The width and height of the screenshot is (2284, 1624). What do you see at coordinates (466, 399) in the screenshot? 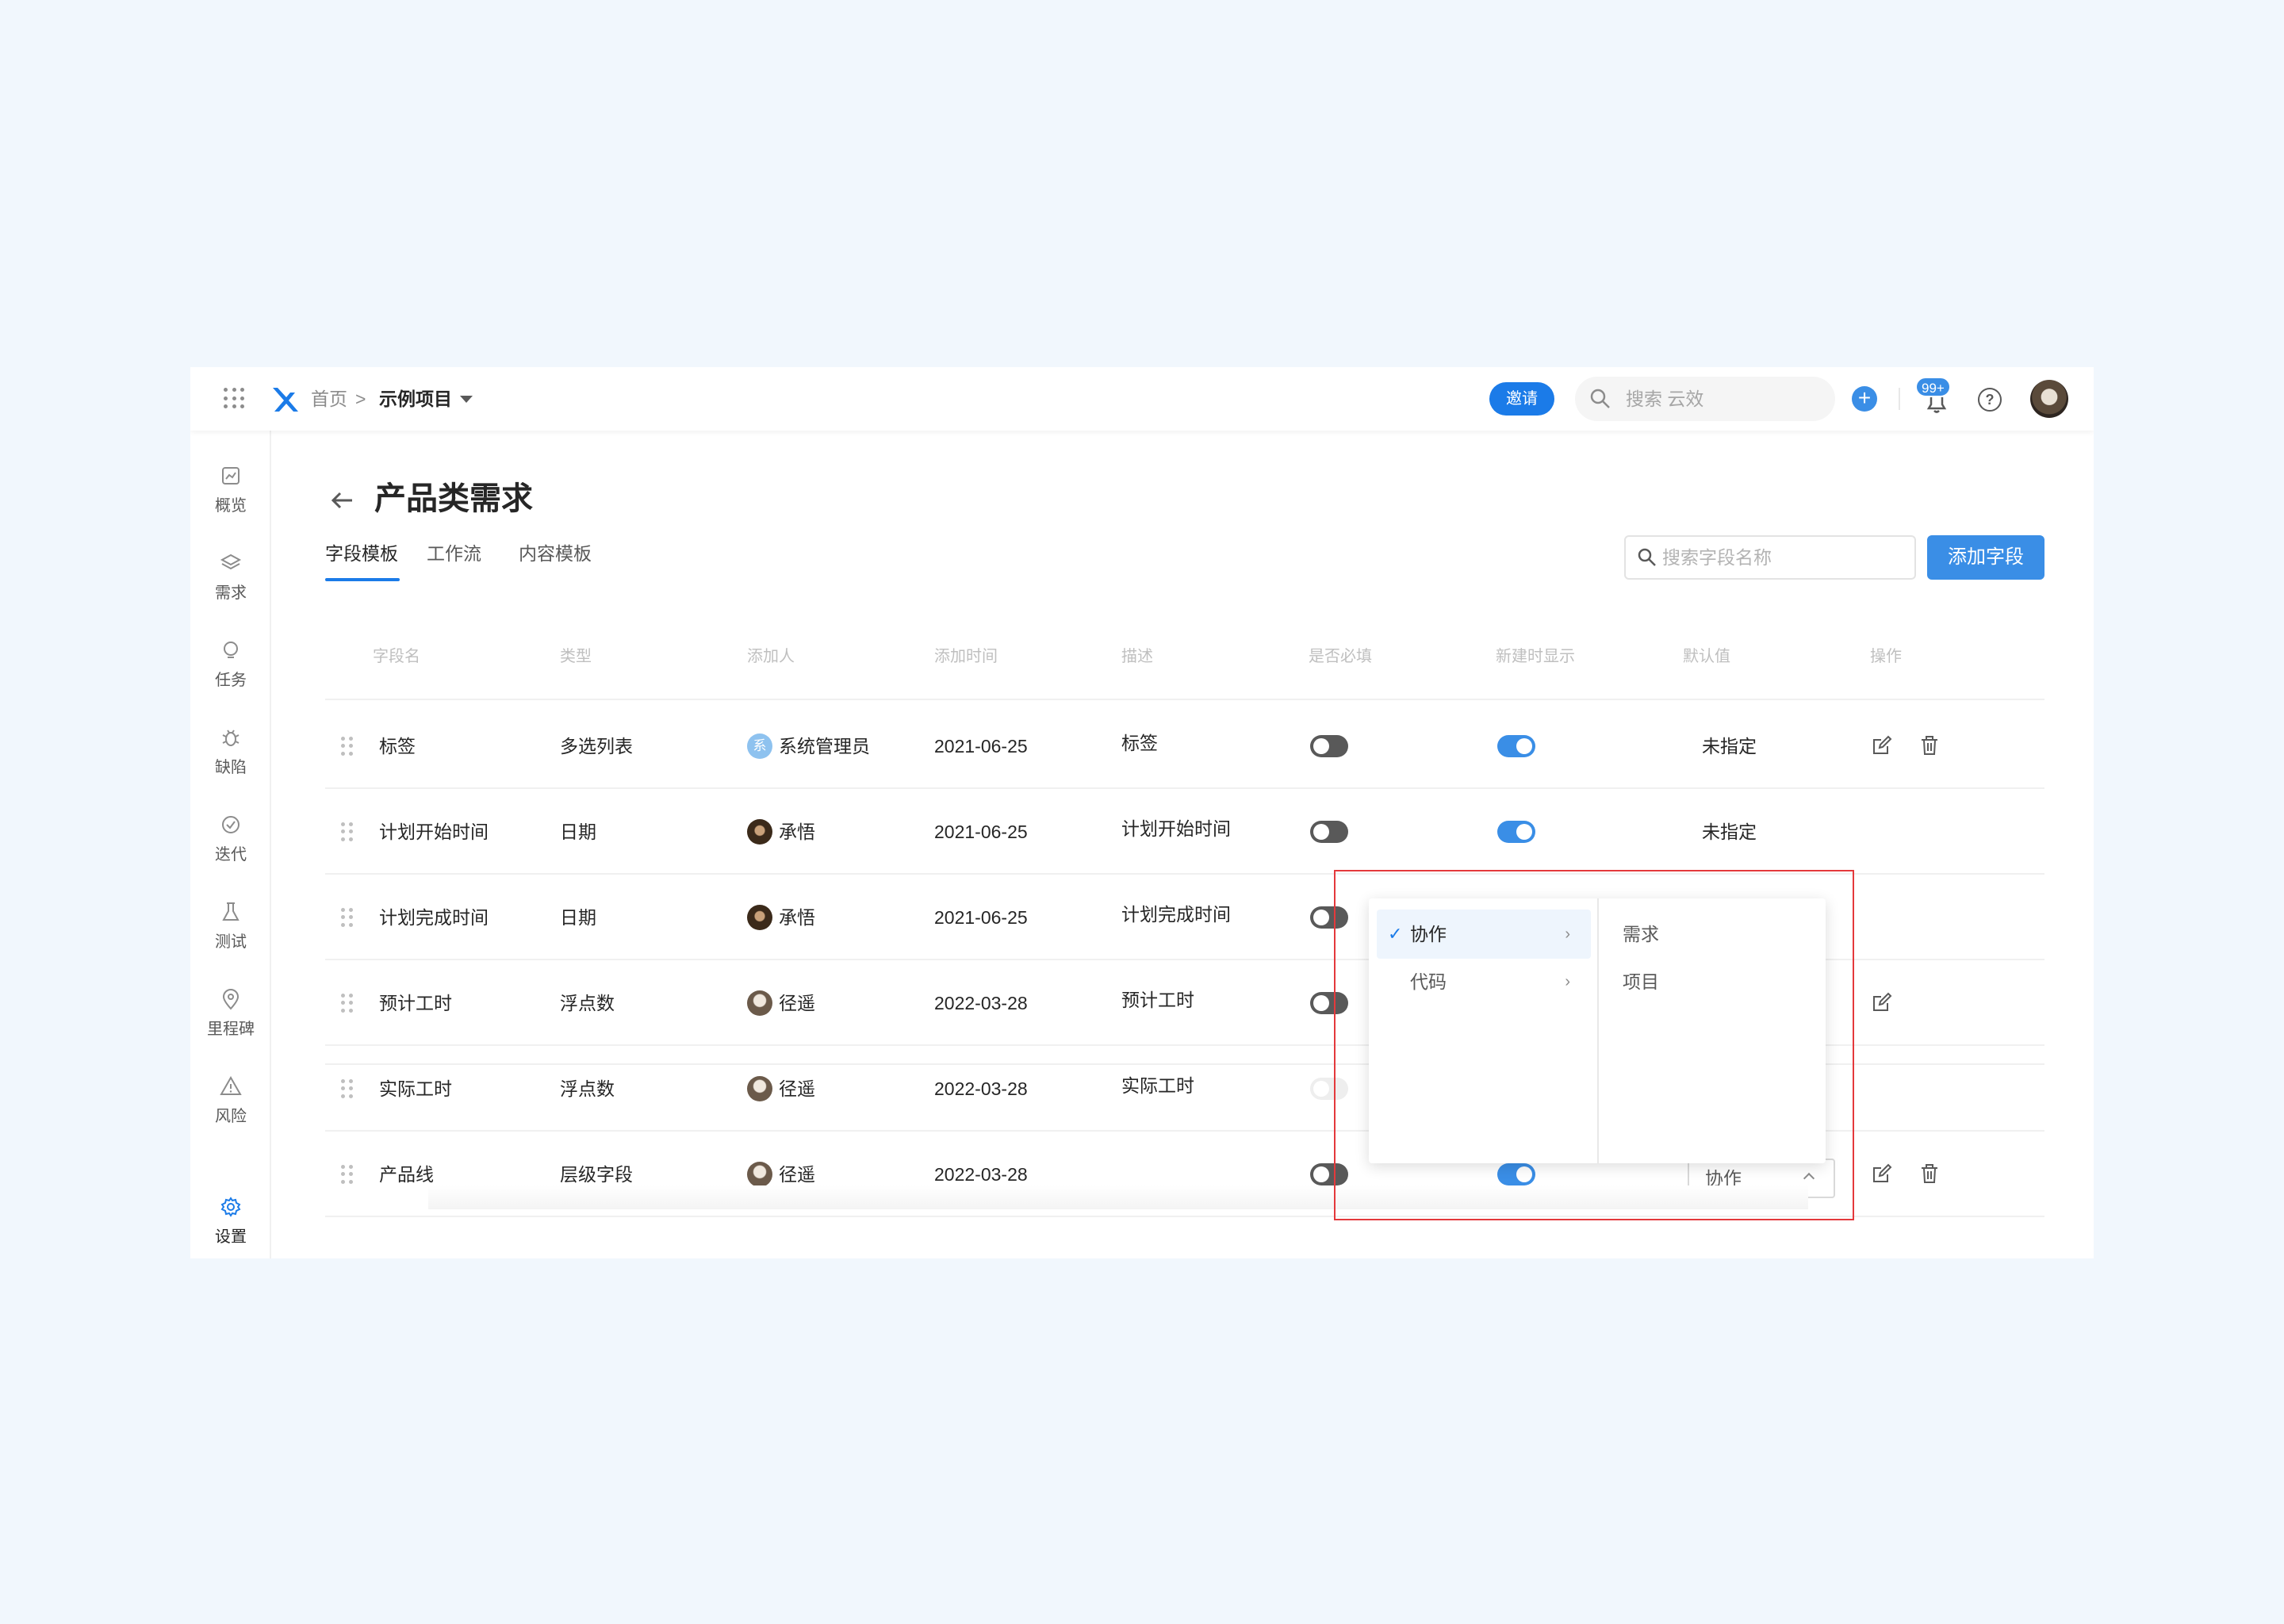
I see `chevron-down-icon` at bounding box center [466, 399].